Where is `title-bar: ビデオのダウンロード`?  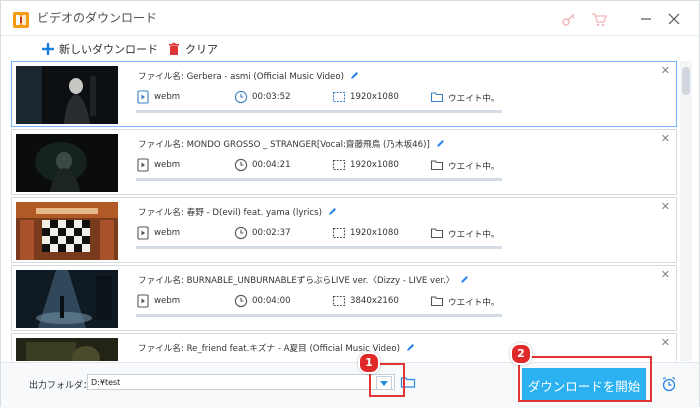 title-bar: ビデオのダウンロード is located at coordinates (350, 18).